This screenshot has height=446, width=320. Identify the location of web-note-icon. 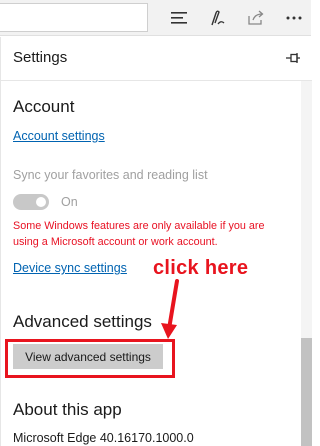
(218, 18).